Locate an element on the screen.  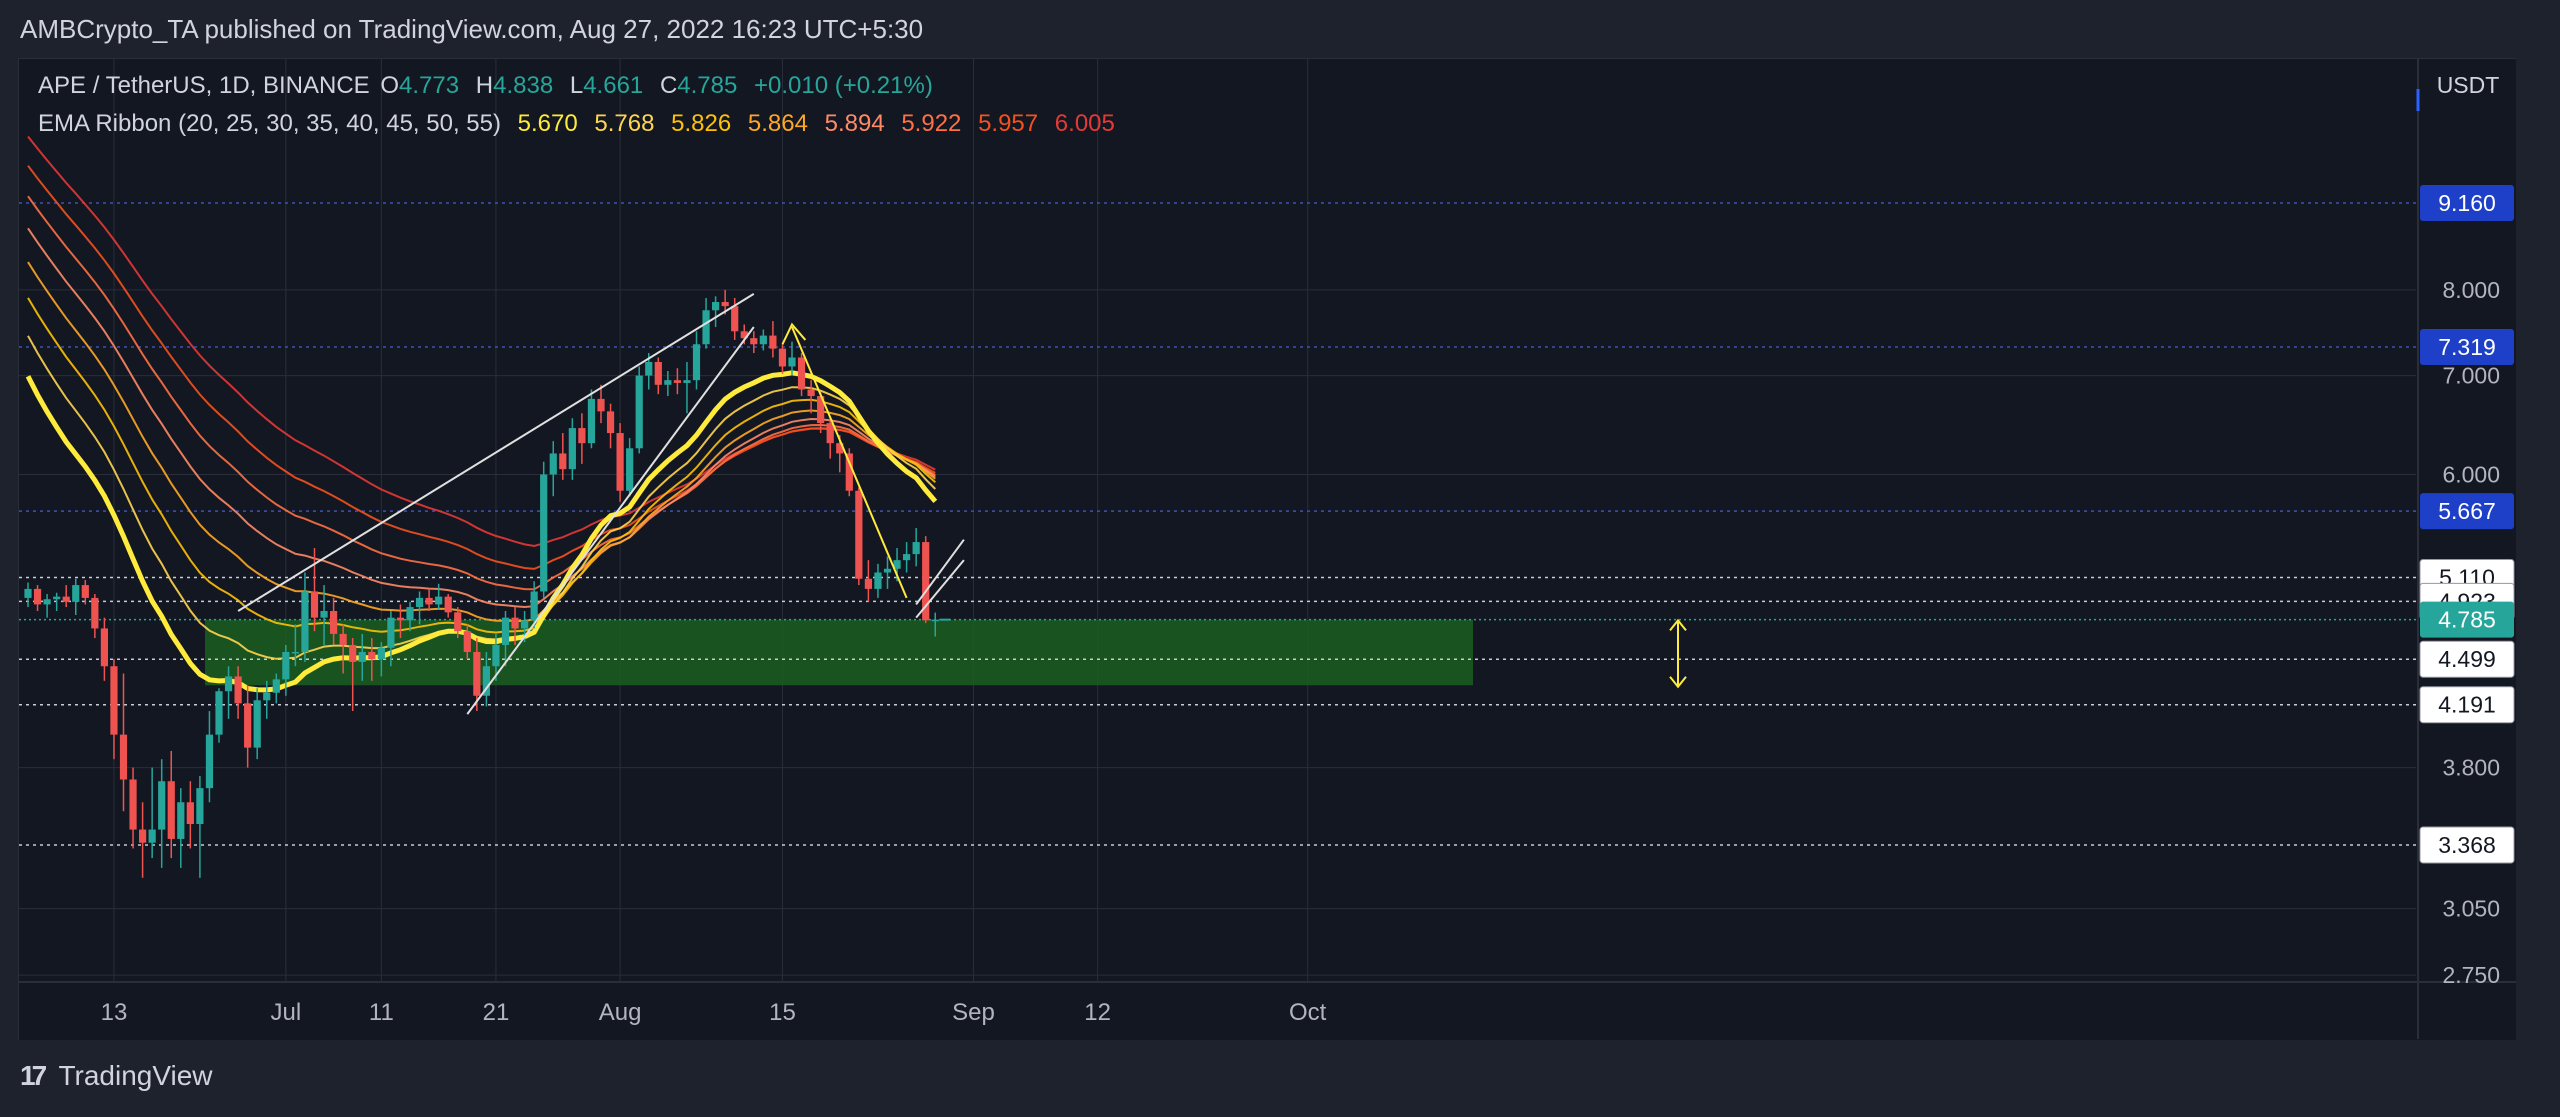
symbol-name: APE / TetherUS, 1D, BINANCE is located at coordinates (204, 85).